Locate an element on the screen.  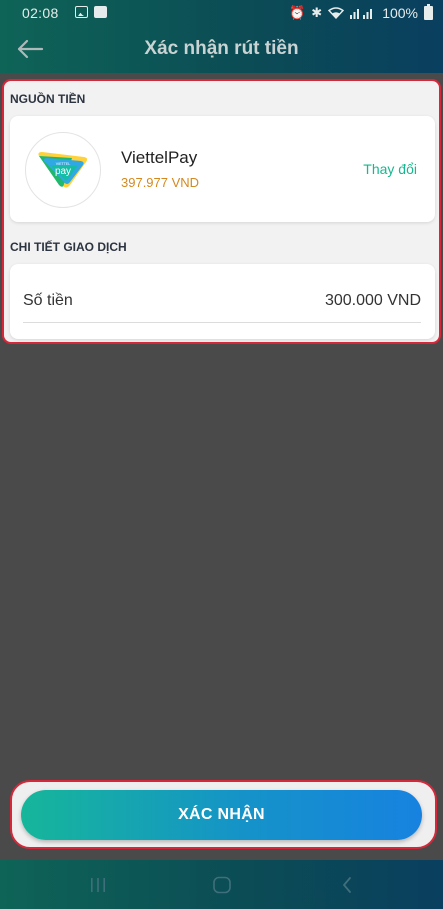
home-button is located at coordinates (222, 885).